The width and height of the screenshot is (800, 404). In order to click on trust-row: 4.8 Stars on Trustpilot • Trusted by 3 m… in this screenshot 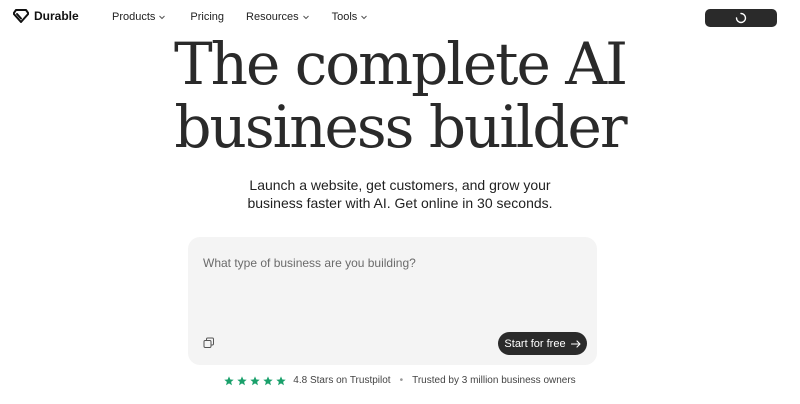, I will do `click(400, 380)`.